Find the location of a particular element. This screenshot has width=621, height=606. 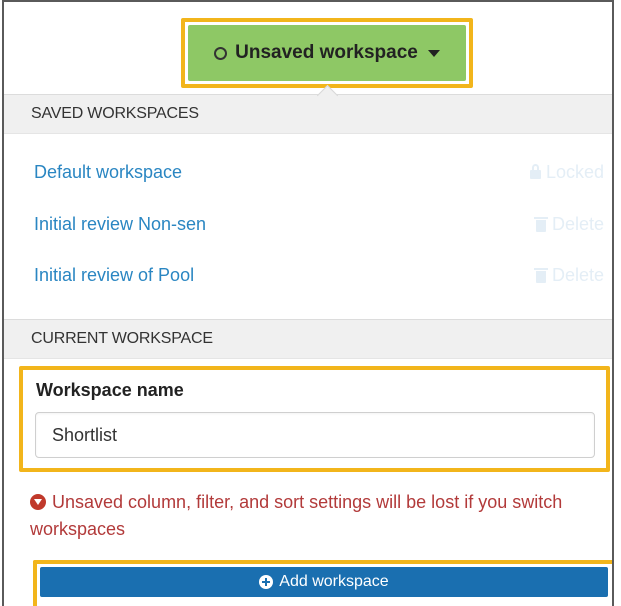

current-workspace-title: CURRENT WORKSPACE is located at coordinates (122, 338).